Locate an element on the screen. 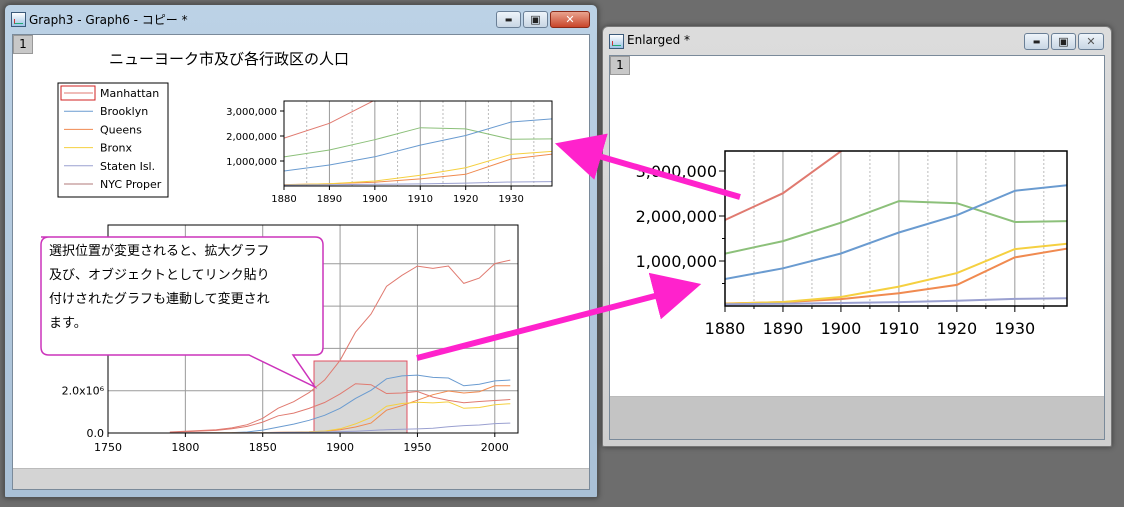 The image size is (1124, 507). x-tick-label: 2000 is located at coordinates (495, 447).